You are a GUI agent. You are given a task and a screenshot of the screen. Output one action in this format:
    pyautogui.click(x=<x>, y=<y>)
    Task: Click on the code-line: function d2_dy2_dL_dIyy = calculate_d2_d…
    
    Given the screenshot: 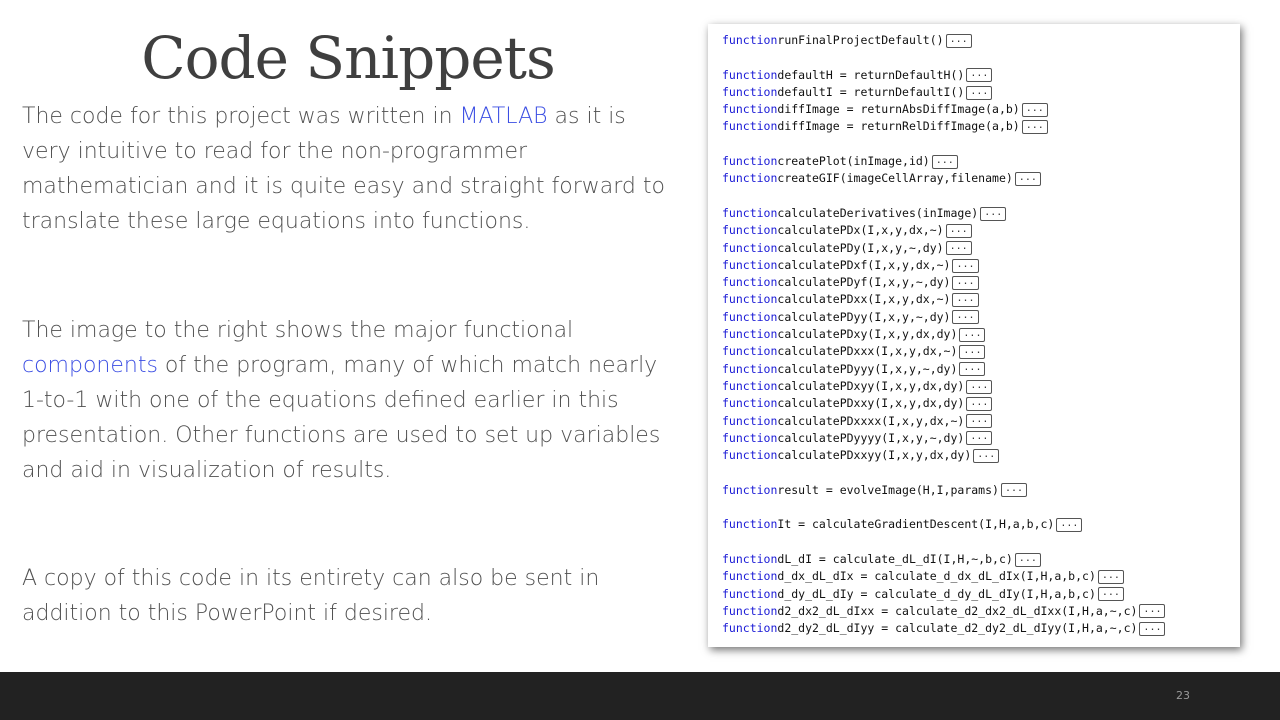 What is the action you would take?
    pyautogui.click(x=978, y=628)
    